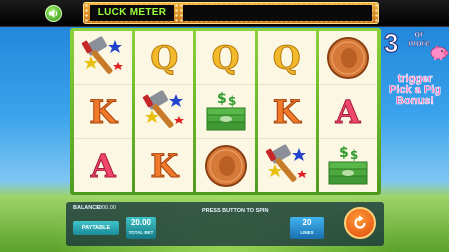  I want to click on balance-value: 1000.00, so click(106, 208).